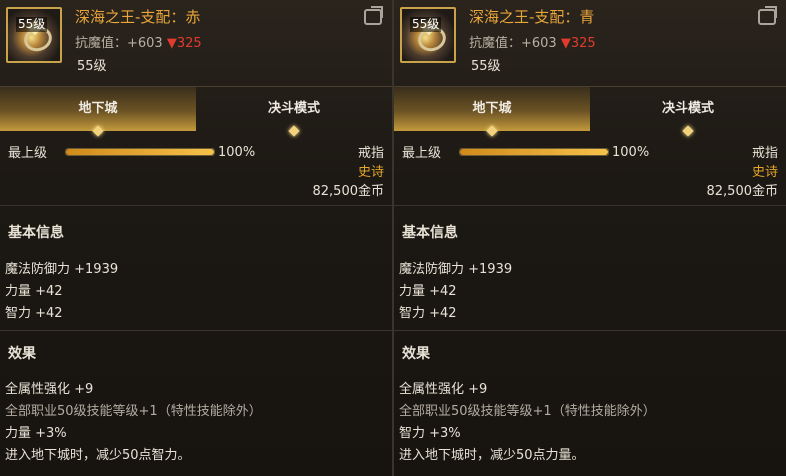 This screenshot has height=476, width=786. Describe the element at coordinates (532, 17) in the screenshot. I see `item-name: 深海之王-支配：青` at that location.